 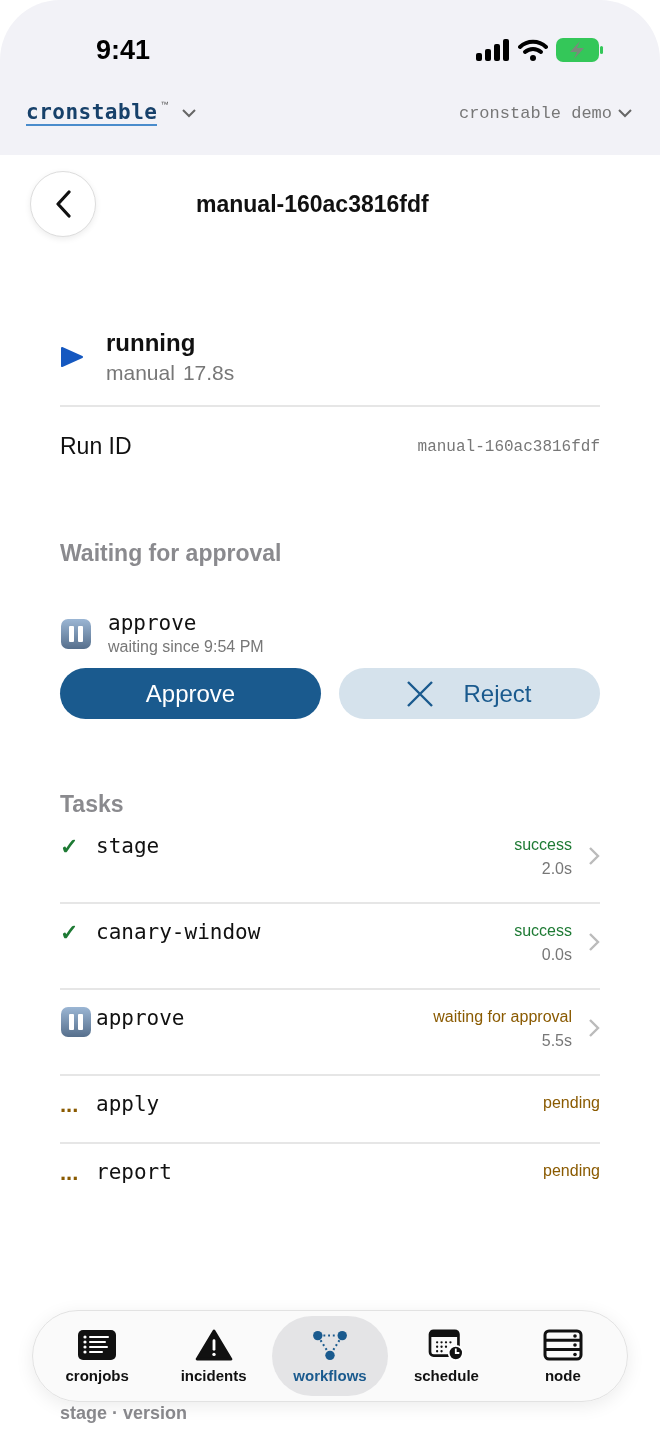 What do you see at coordinates (556, 1041) in the screenshot?
I see `task-duration: 5.5s` at bounding box center [556, 1041].